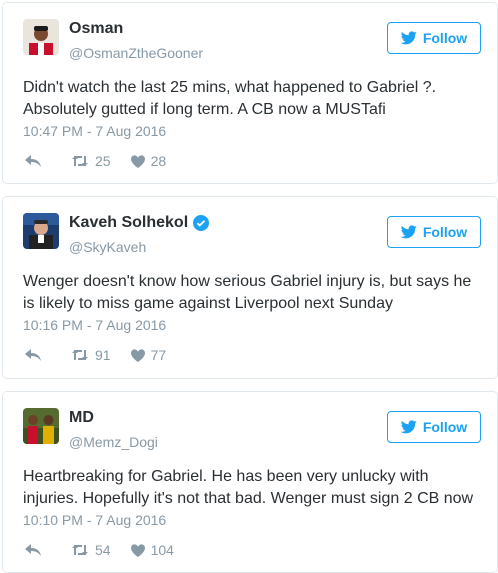  Describe the element at coordinates (158, 355) in the screenshot. I see `like-count: 77` at that location.